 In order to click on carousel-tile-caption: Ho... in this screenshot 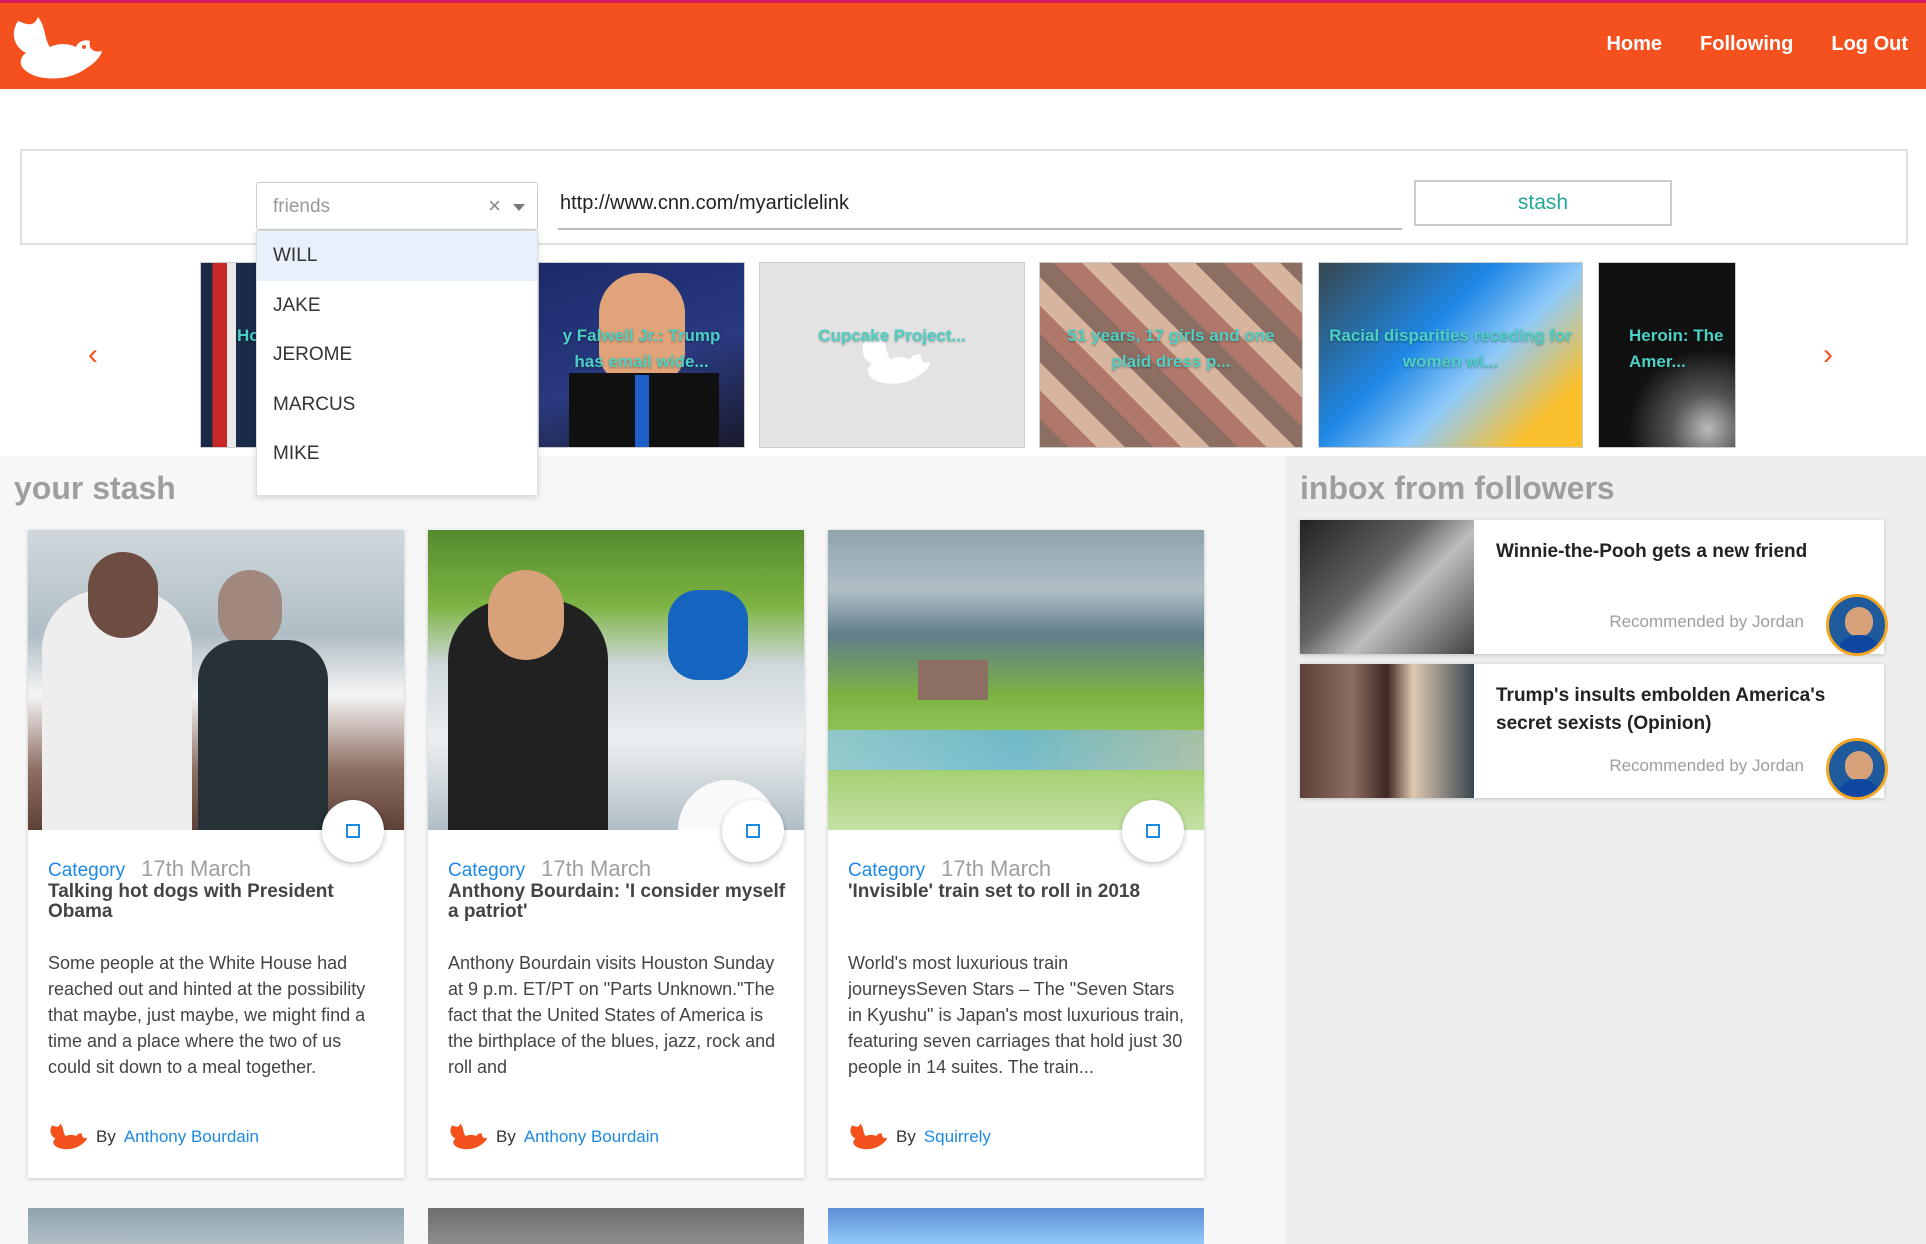, I will do `click(248, 335)`.